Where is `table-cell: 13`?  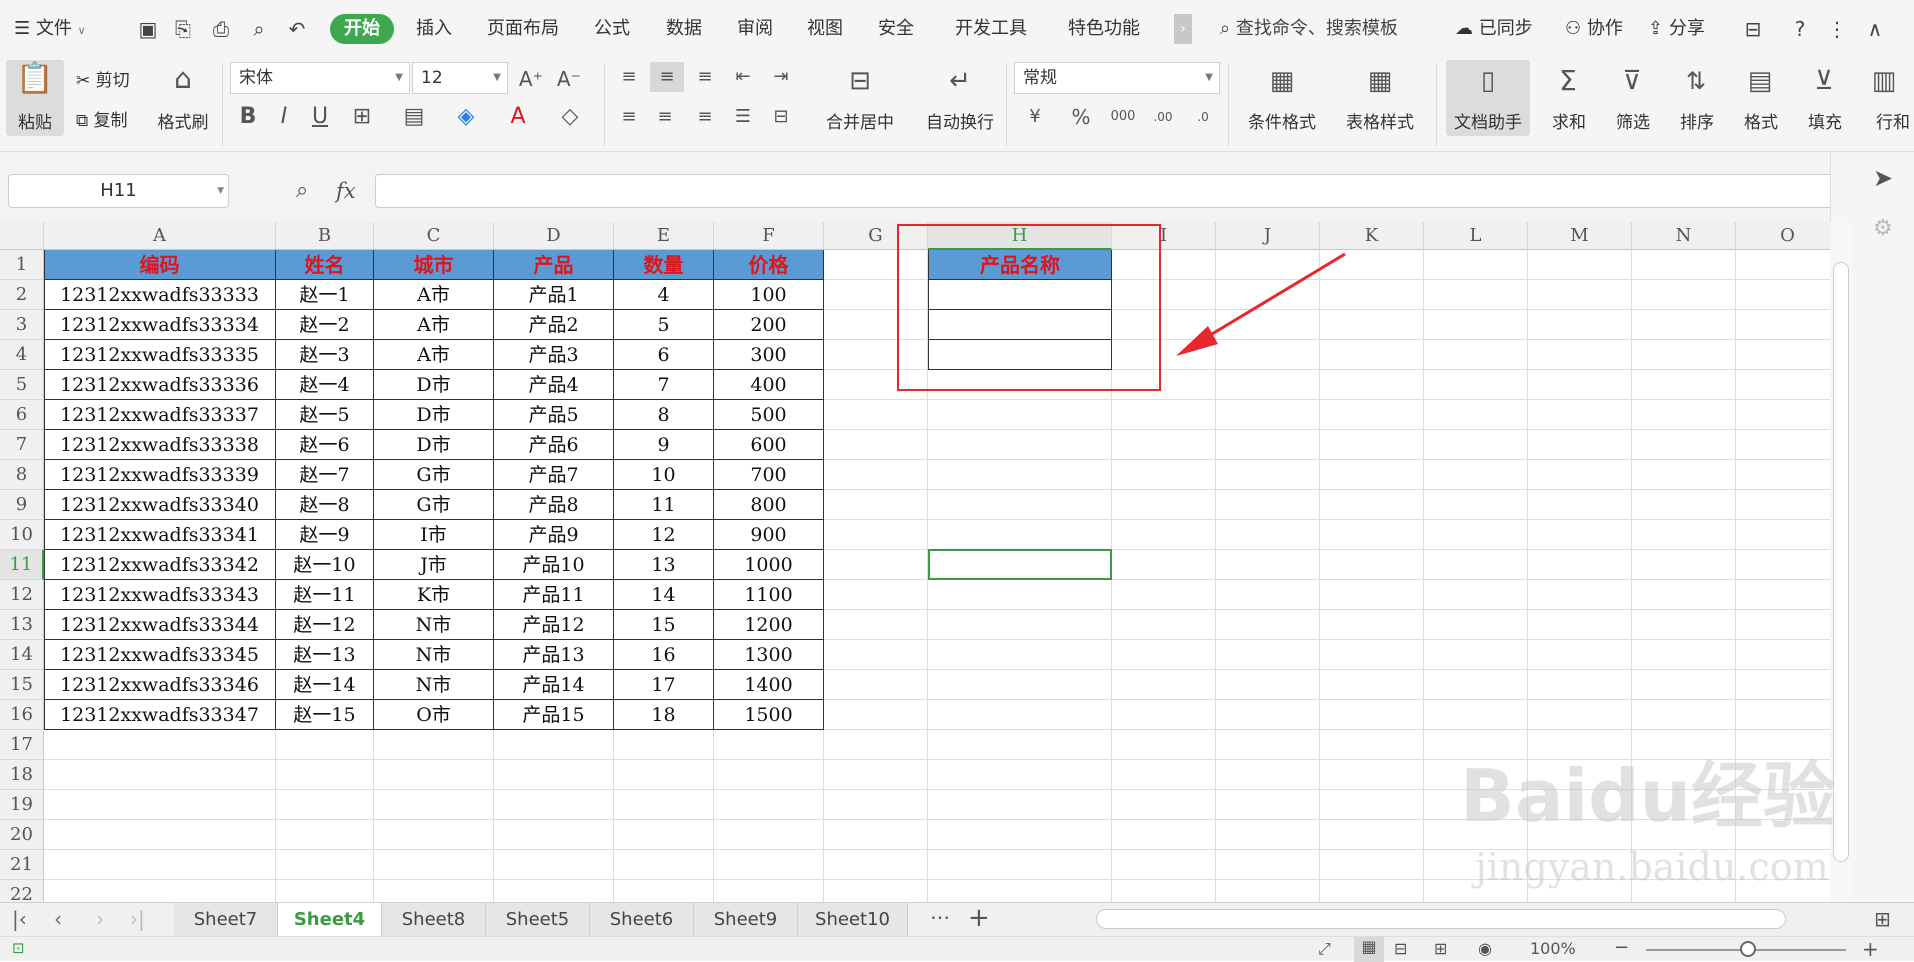 table-cell: 13 is located at coordinates (664, 565).